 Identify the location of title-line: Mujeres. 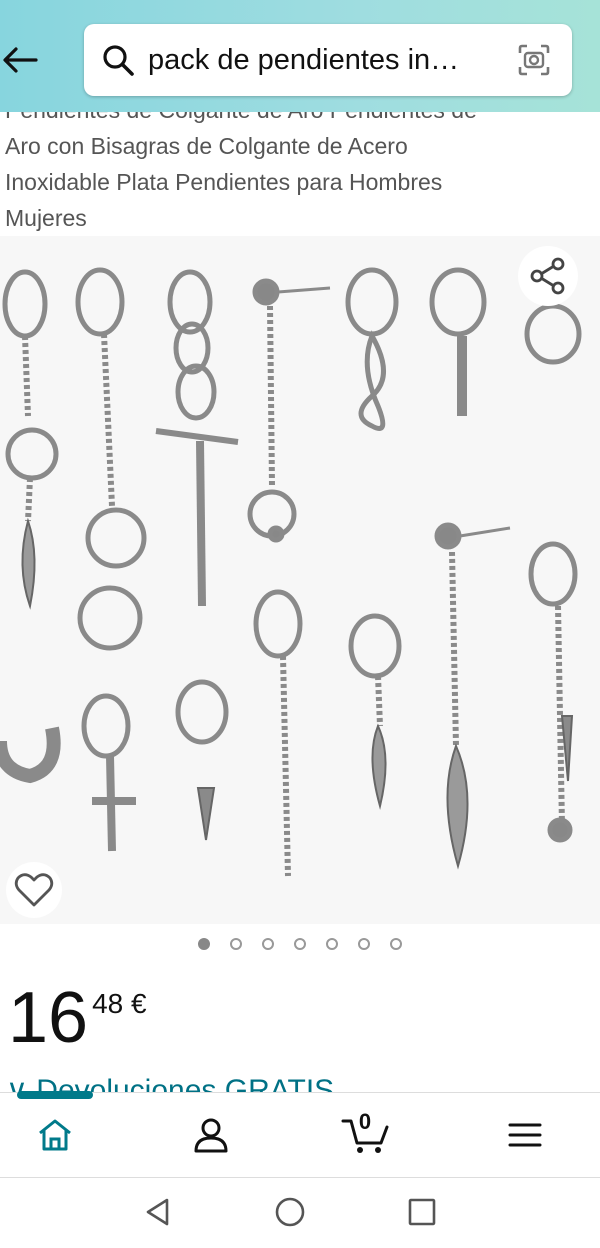
(46, 218).